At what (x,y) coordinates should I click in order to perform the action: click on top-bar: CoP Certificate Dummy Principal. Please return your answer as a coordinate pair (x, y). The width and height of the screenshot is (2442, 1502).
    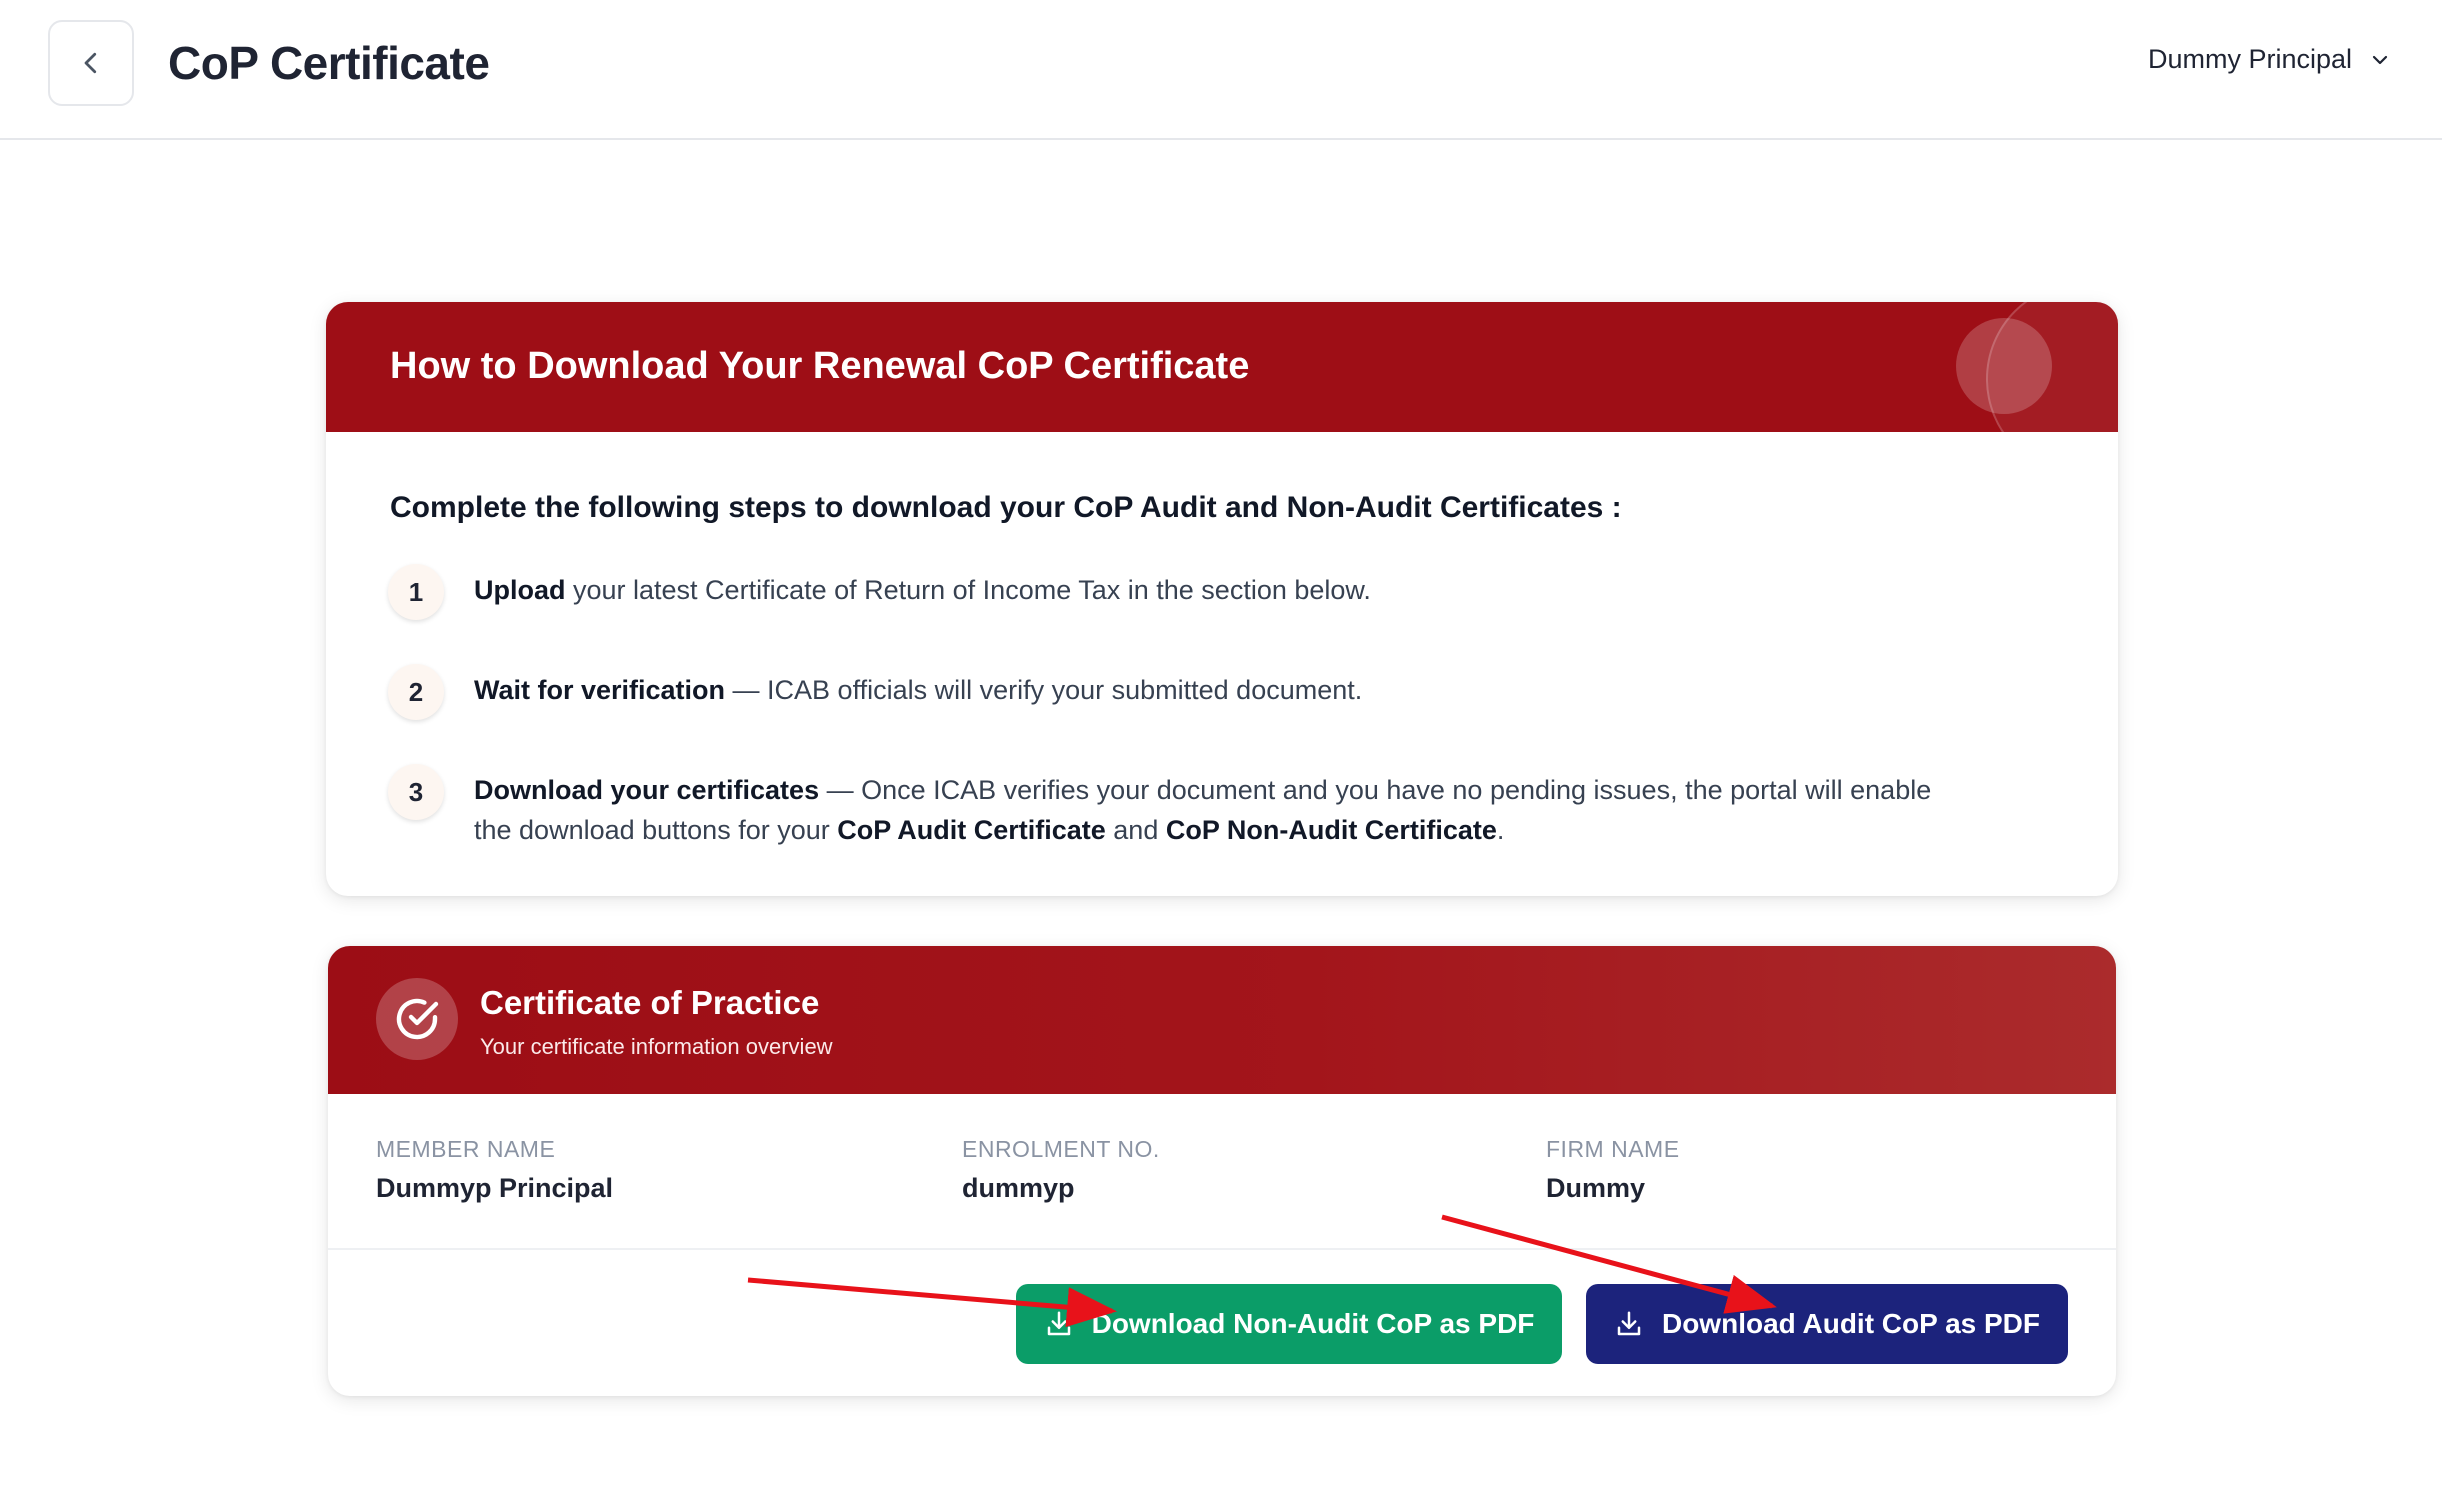
    Looking at the image, I should click on (1221, 70).